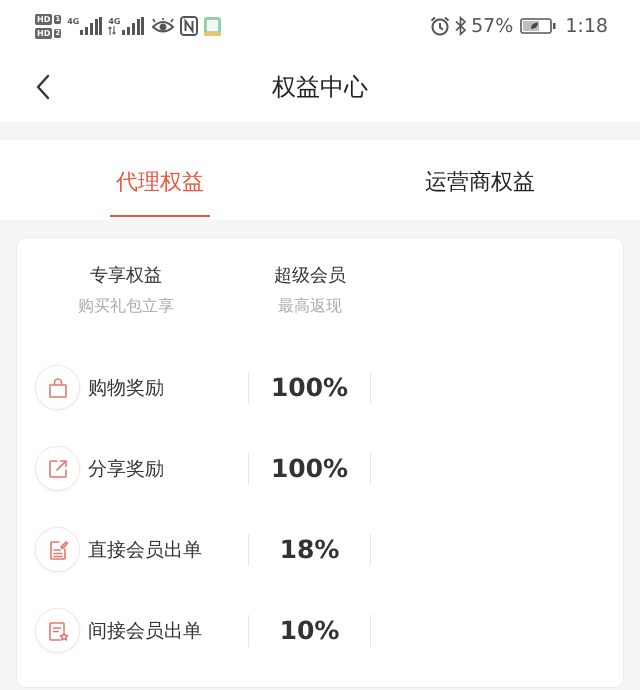 The width and height of the screenshot is (640, 690). Describe the element at coordinates (57, 387) in the screenshot. I see `shopping-bag-icon` at that location.